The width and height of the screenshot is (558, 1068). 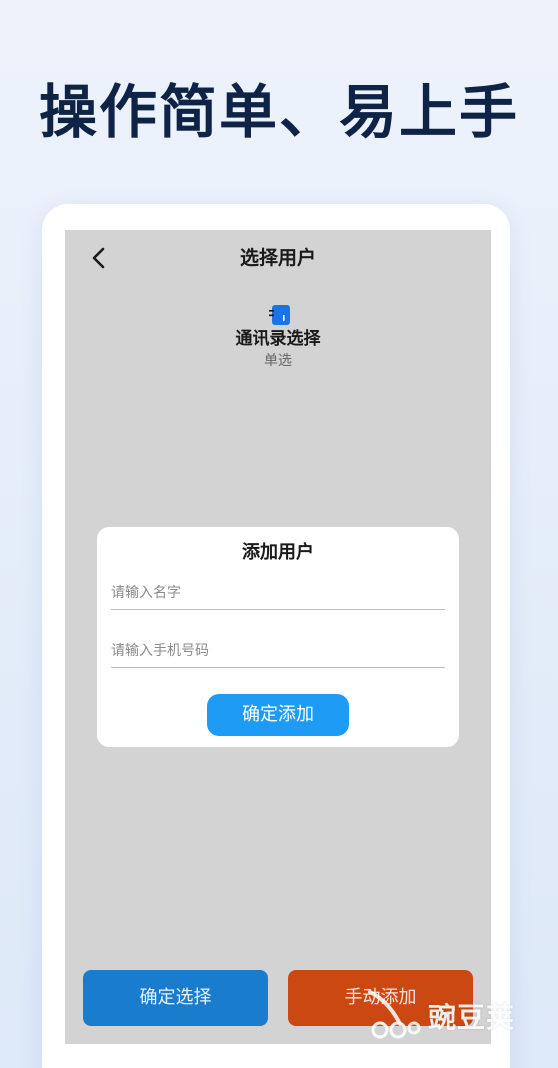 What do you see at coordinates (175, 998) in the screenshot?
I see `confirm-select-button: 确定选择` at bounding box center [175, 998].